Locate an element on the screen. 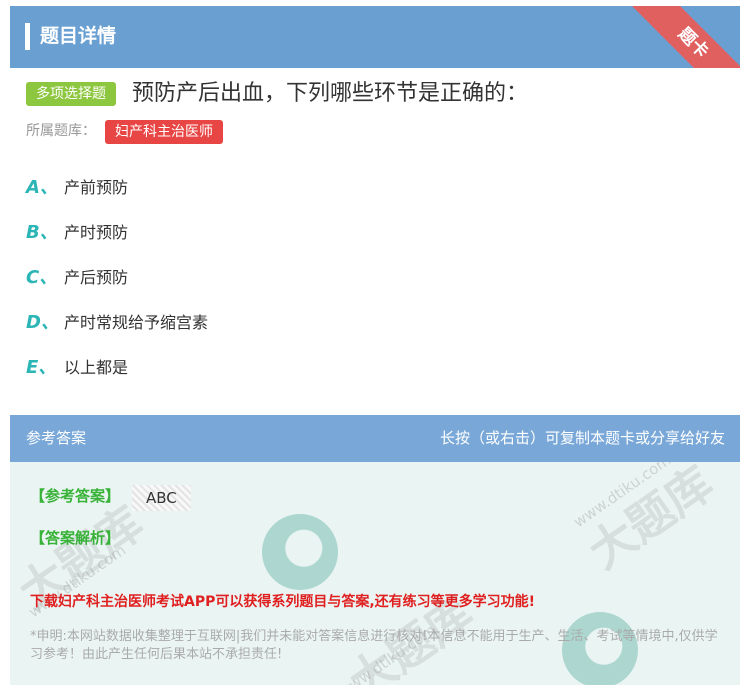 This screenshot has width=750, height=685. question-text: 预防产后出血，下列哪些环节是正确的： is located at coordinates (330, 93).